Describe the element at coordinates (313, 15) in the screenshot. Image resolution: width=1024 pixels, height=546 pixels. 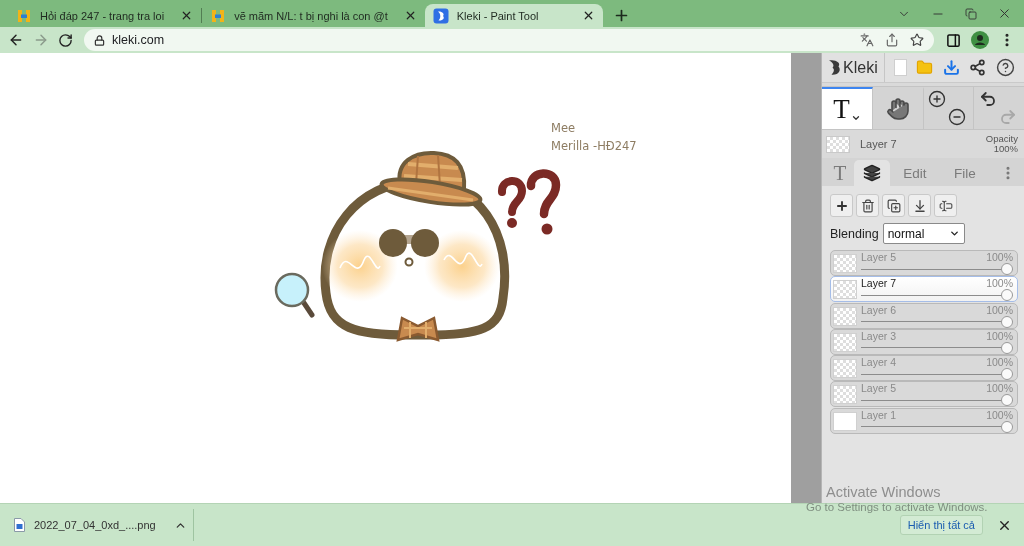
I see `browser-tab: vẽ mãm N/L: t bị nghi là con @t` at that location.